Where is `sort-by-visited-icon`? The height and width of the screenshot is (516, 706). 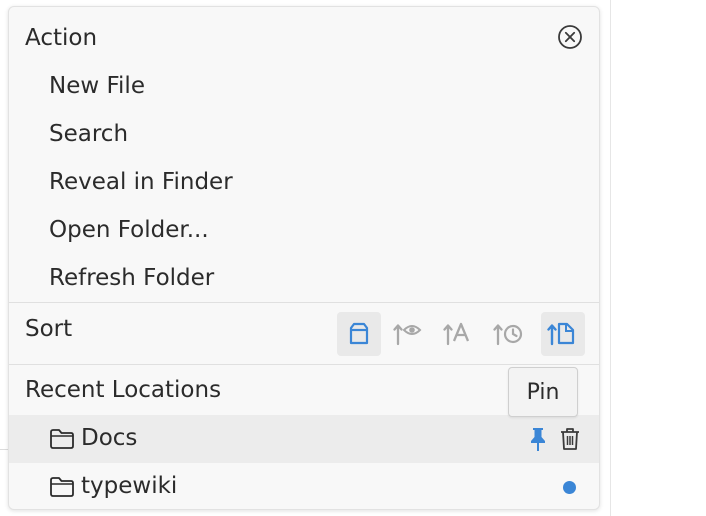 sort-by-visited-icon is located at coordinates (407, 335).